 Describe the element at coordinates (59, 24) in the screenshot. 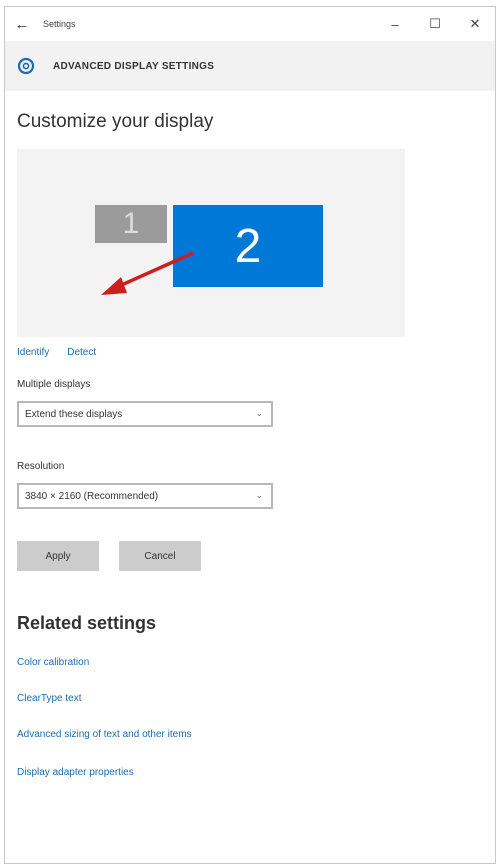

I see `window-title: Settings` at that location.